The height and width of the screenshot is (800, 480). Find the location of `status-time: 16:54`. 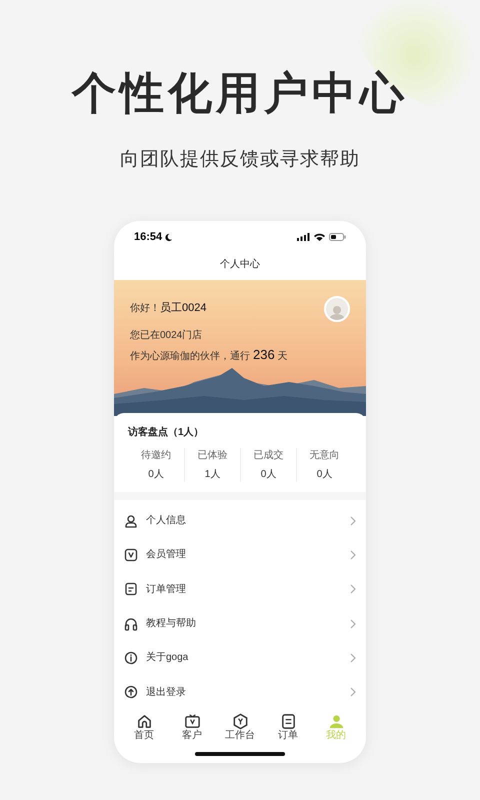

status-time: 16:54 is located at coordinates (148, 238).